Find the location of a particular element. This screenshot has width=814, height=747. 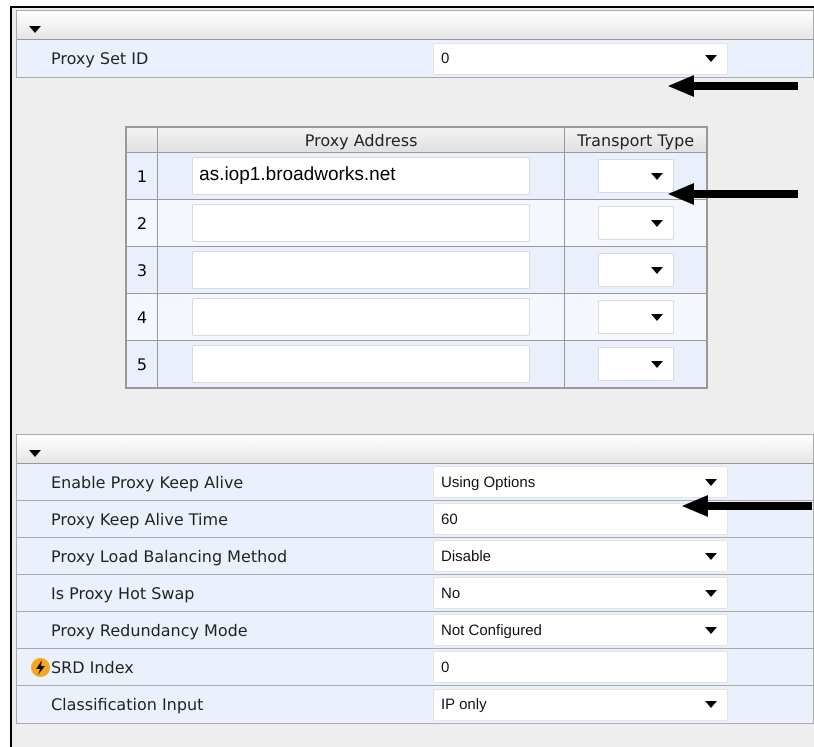

field-label: Proxy Redundancy Mode is located at coordinates (150, 630).